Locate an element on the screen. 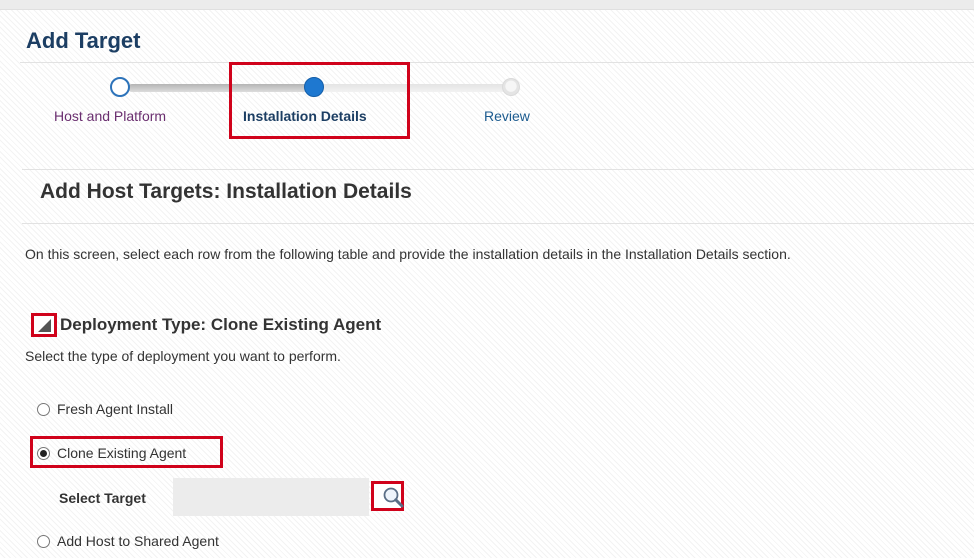 This screenshot has height=558, width=974. step-label-review: Review is located at coordinates (507, 116).